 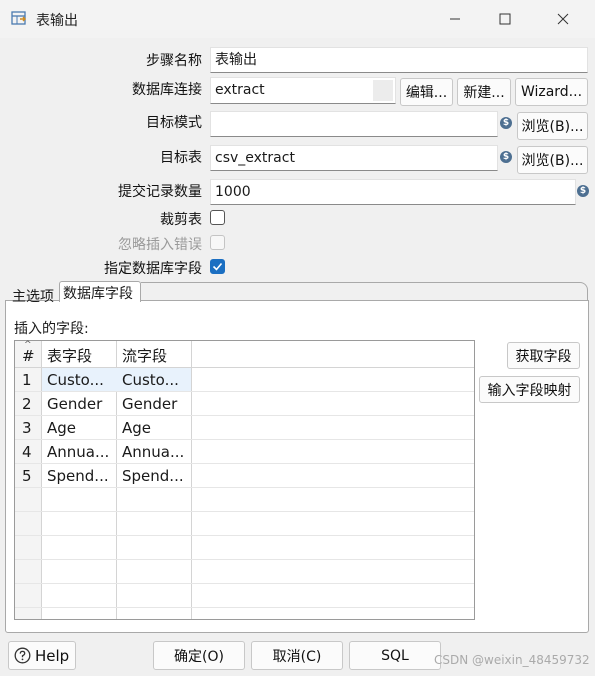 What do you see at coordinates (240, 90) in the screenshot?
I see `db-connection-value: extract` at bounding box center [240, 90].